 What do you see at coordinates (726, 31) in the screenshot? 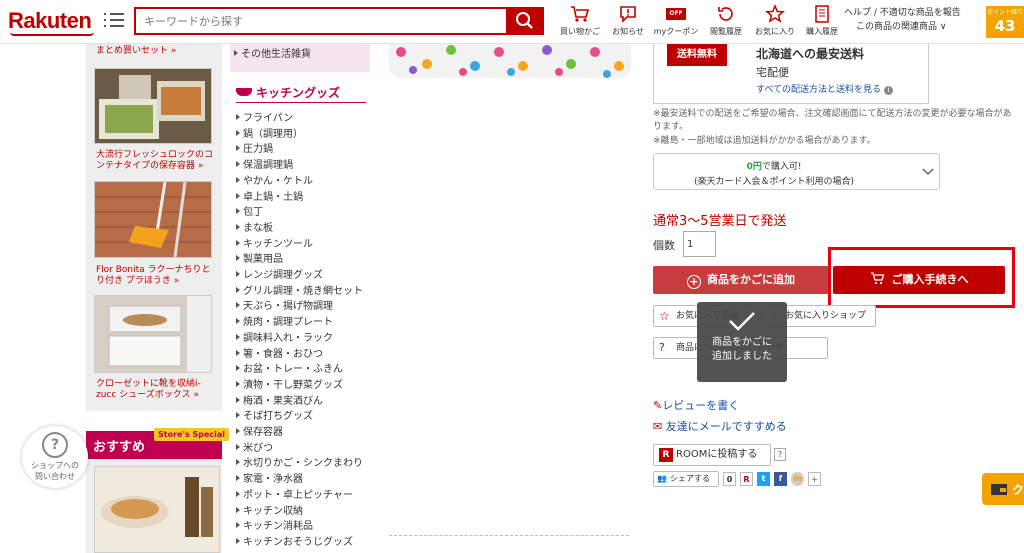
I see `nav-history-label: 閲覧履歴` at bounding box center [726, 31].